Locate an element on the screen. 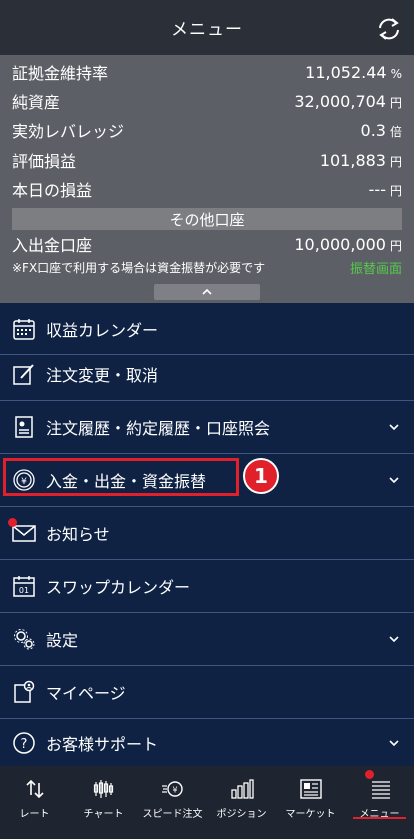 Image resolution: width=414 pixels, height=839 pixels. menu-item-notices: お知らせ is located at coordinates (207, 533).